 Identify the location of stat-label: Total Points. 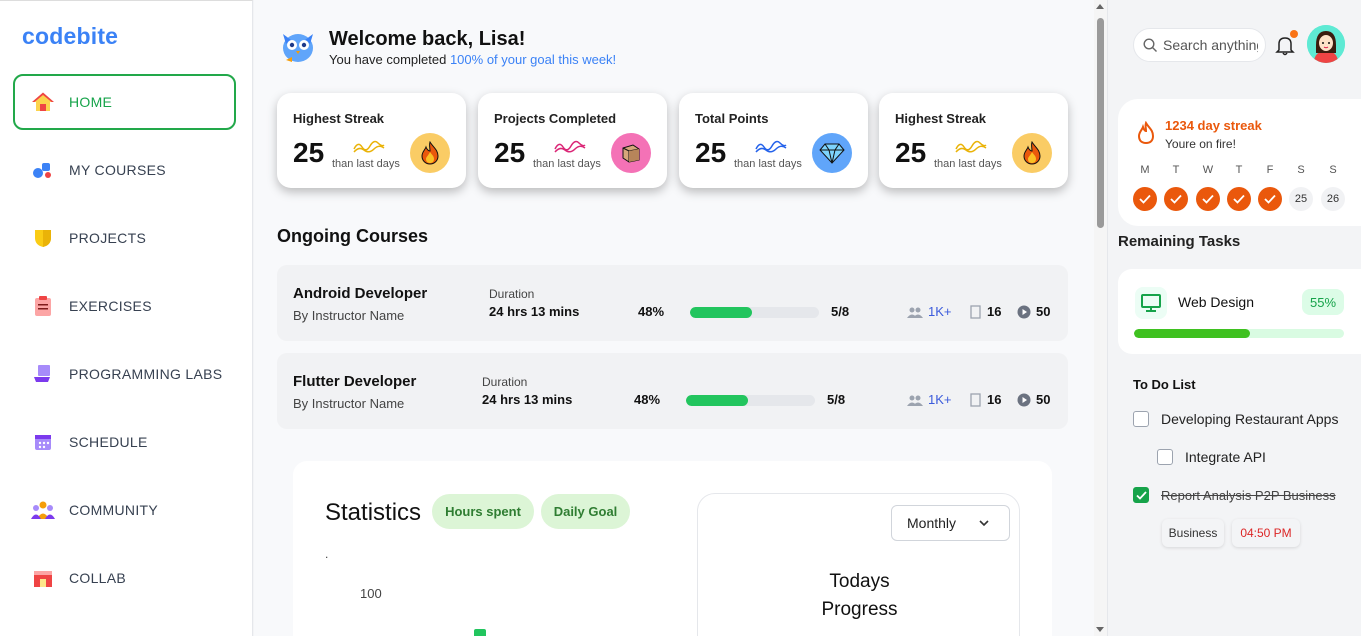
(732, 118).